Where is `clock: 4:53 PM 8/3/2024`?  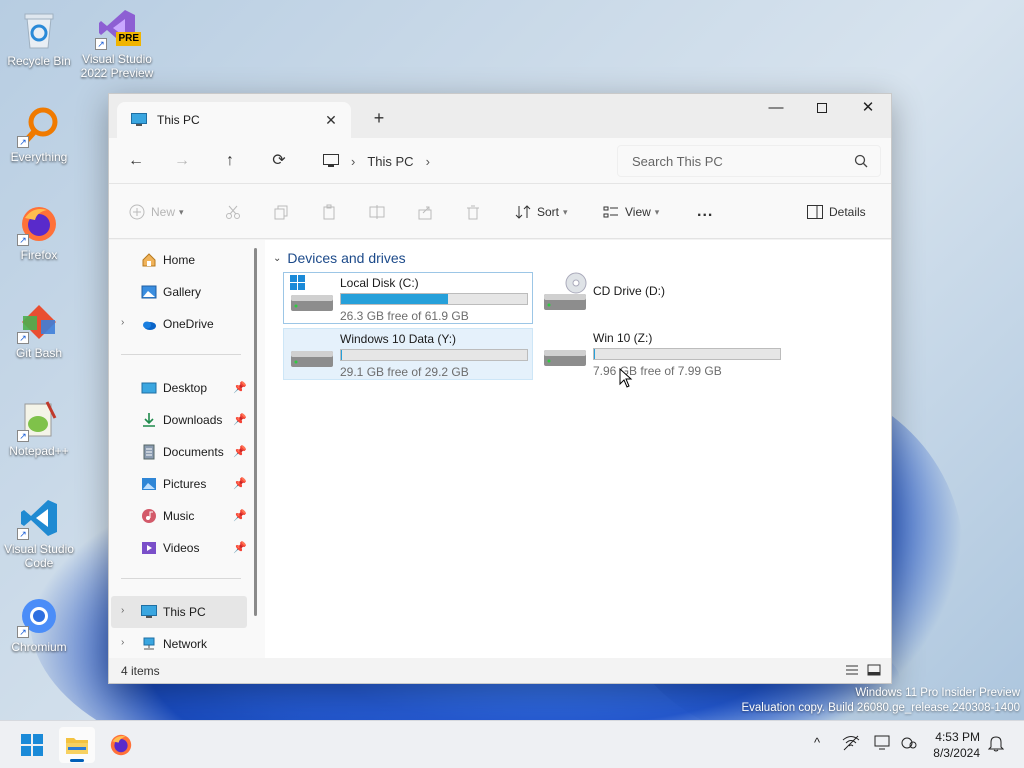
clock: 4:53 PM 8/3/2024 is located at coordinates (956, 745).